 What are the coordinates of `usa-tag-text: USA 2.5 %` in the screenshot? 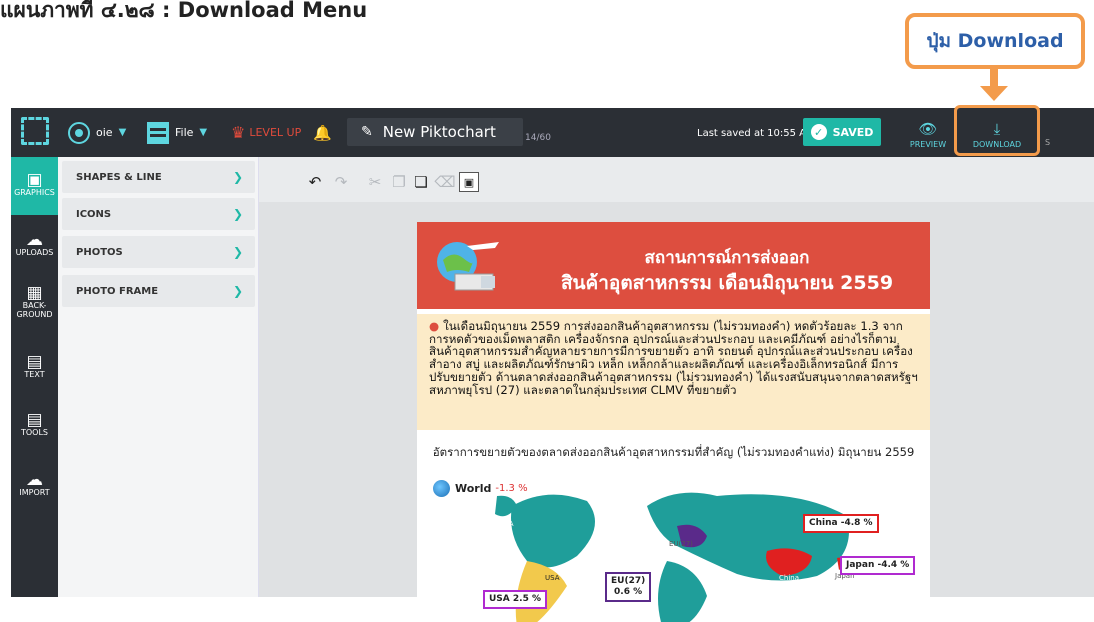 It's located at (515, 599).